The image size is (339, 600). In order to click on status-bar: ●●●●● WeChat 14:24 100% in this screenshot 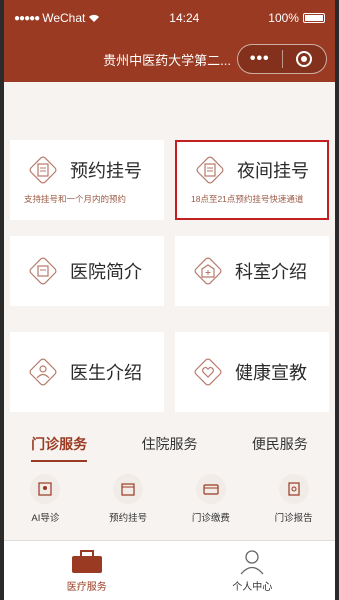, I will do `click(169, 18)`.